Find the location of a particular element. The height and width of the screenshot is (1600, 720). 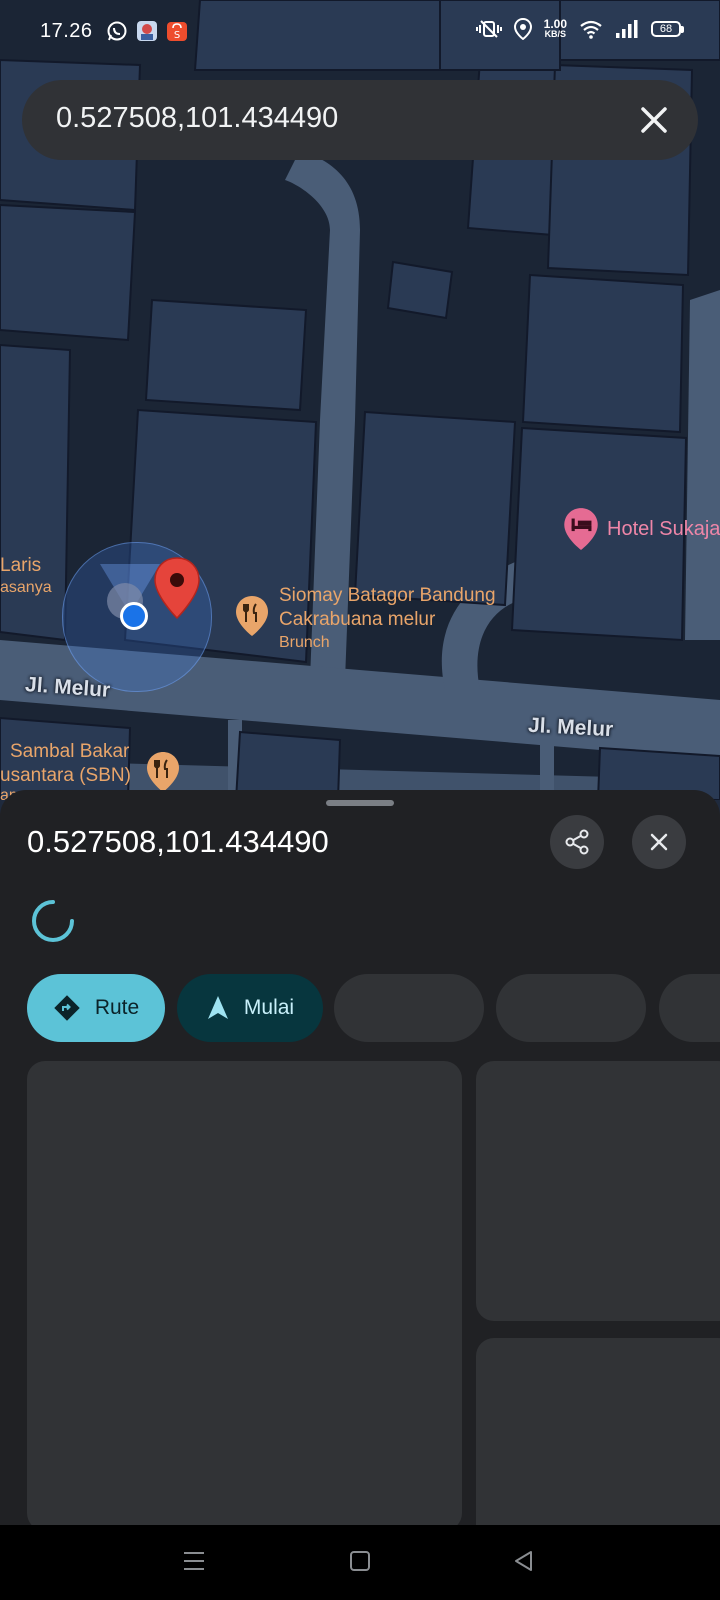

start-navigation-button: Mulai is located at coordinates (250, 1008).